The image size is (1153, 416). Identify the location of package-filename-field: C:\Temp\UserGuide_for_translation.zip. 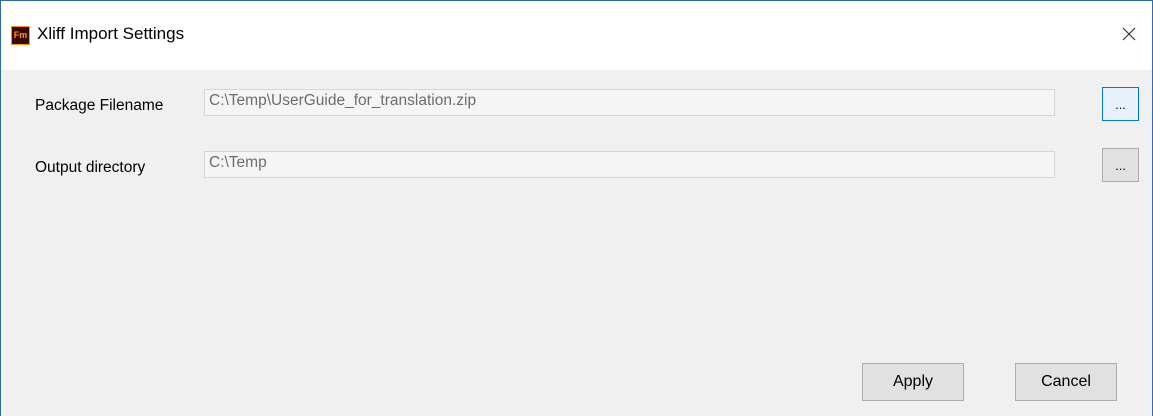
(629, 102).